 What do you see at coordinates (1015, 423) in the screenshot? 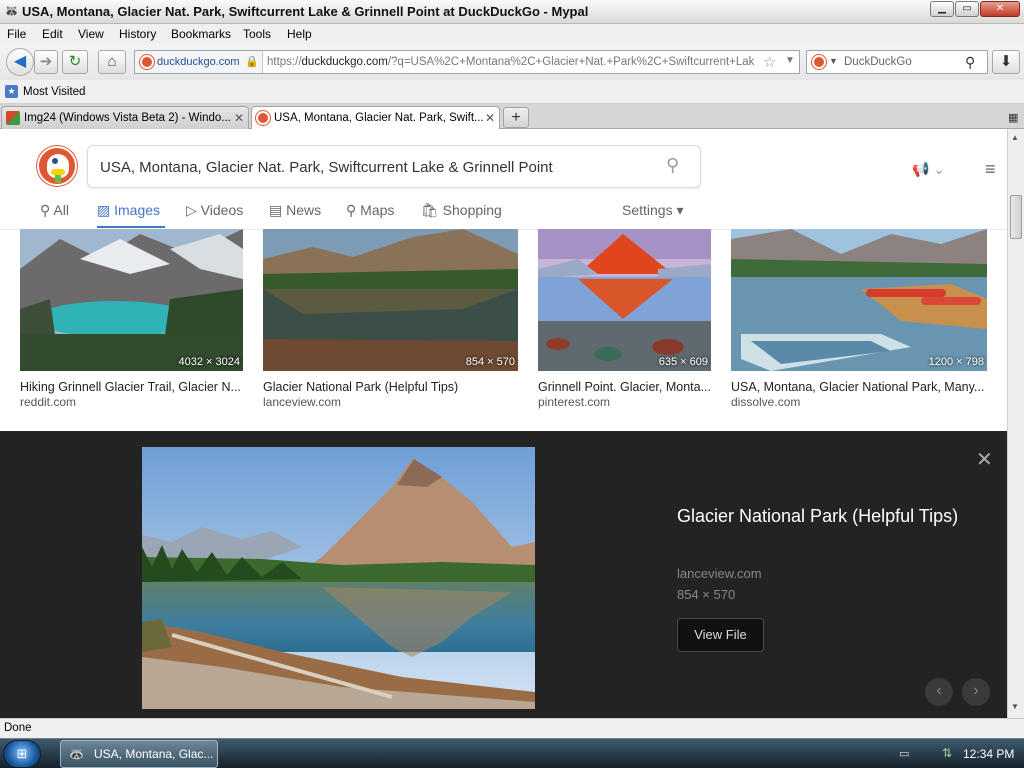
I see `vertical-scrollbar: ▲ ▼` at bounding box center [1015, 423].